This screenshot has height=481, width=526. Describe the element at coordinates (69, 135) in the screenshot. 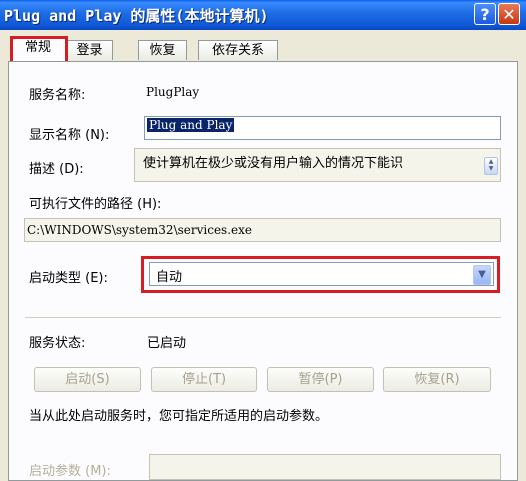

I see `display-name-label: 显示名称 (N):` at that location.